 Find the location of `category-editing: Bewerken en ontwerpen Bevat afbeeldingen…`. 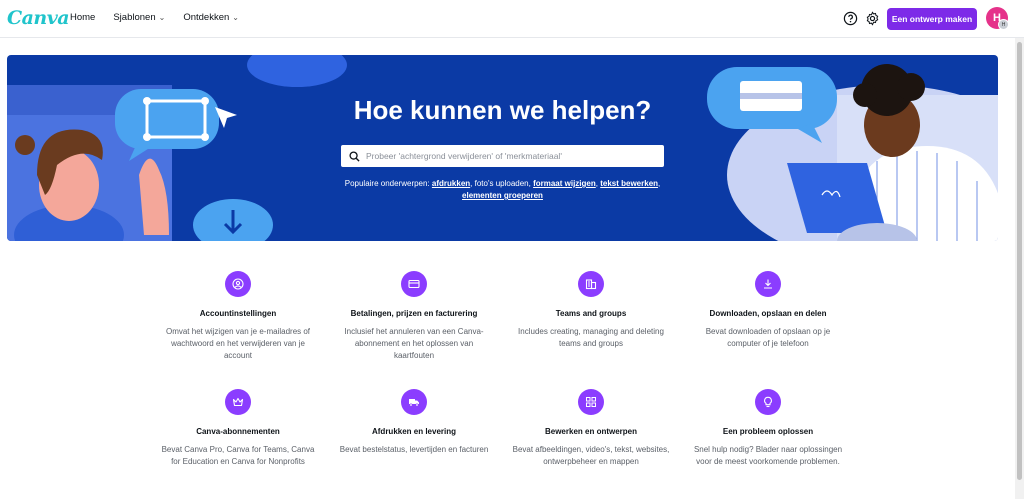

category-editing: Bewerken en ontwerpen Bevat afbeeldingen… is located at coordinates (591, 428).